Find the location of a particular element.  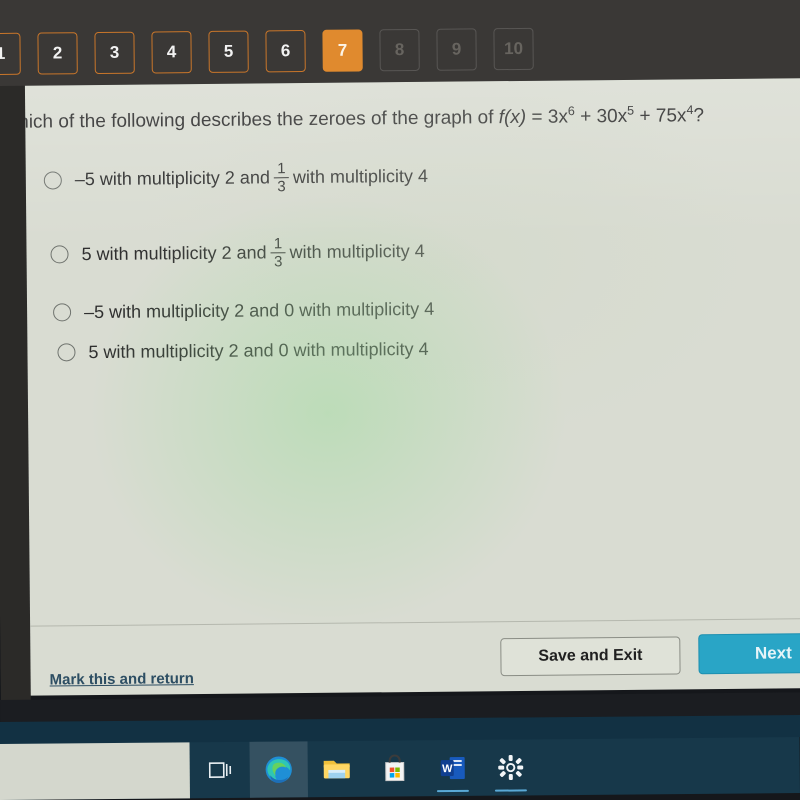

taskbar-file-explorer-icon is located at coordinates (336, 769).